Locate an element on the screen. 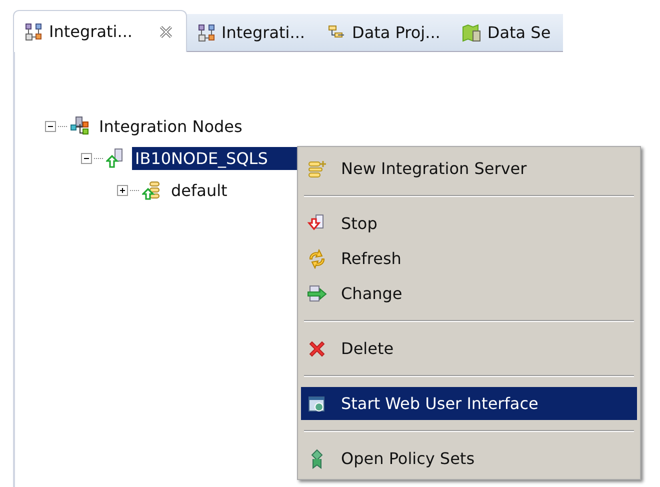  tree-item: default is located at coordinates (199, 190).